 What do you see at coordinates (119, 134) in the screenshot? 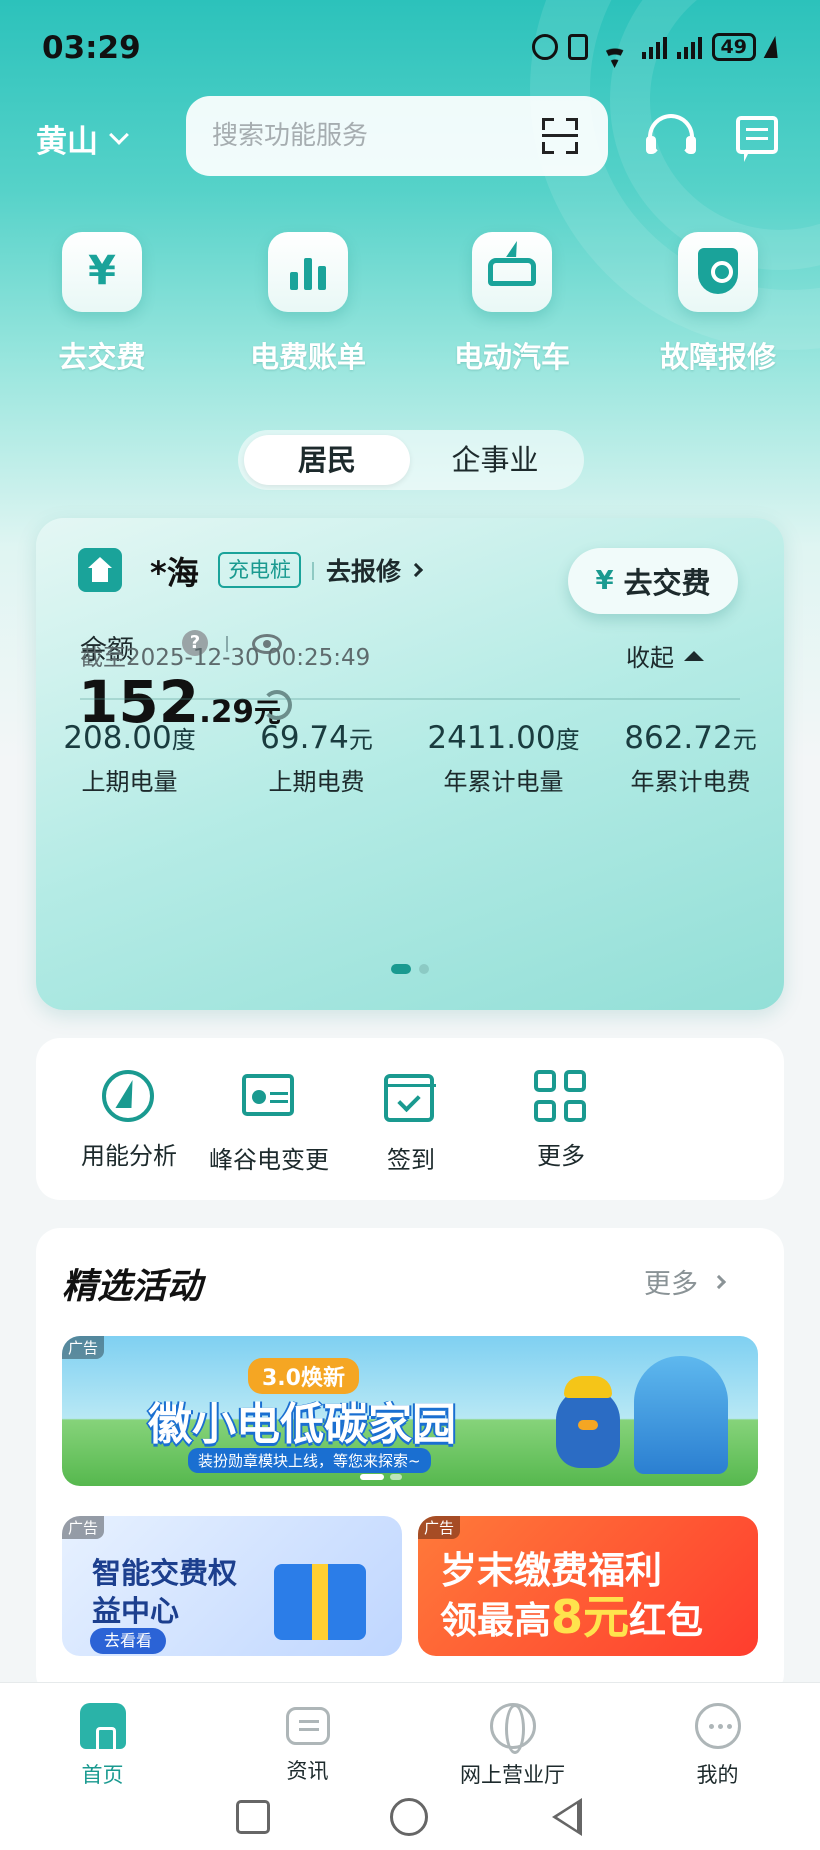
I see `chevron-down-icon` at bounding box center [119, 134].